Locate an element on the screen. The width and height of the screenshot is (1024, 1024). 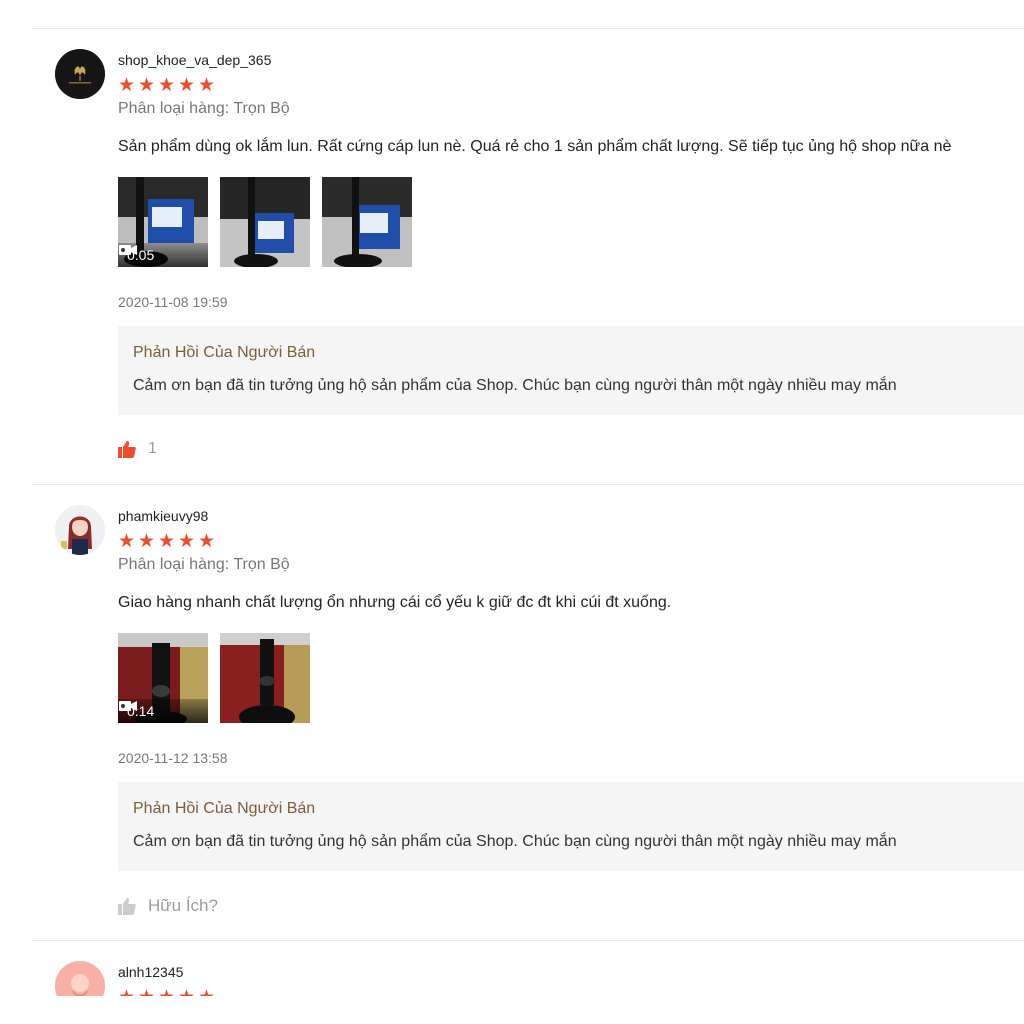
avatar is located at coordinates (80, 978).